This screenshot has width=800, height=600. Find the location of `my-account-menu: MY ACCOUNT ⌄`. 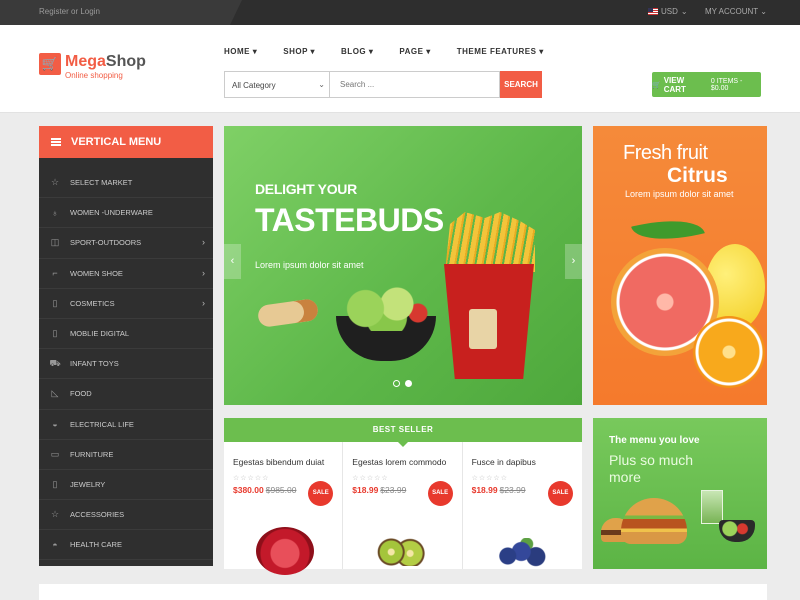

my-account-menu: MY ACCOUNT ⌄ is located at coordinates (736, 11).